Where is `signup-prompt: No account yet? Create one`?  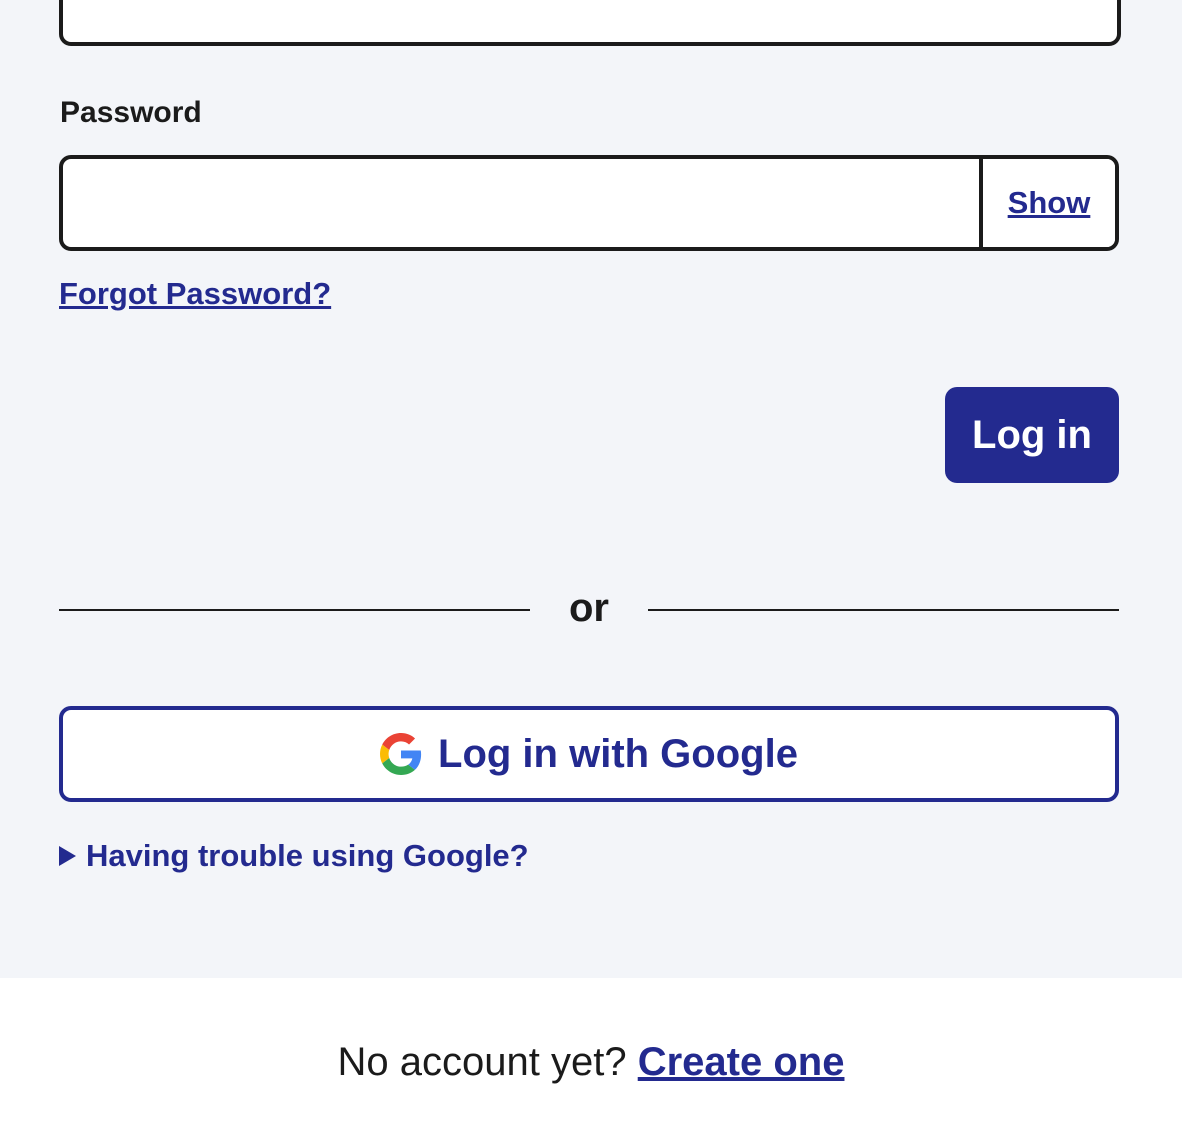 signup-prompt: No account yet? Create one is located at coordinates (591, 1062).